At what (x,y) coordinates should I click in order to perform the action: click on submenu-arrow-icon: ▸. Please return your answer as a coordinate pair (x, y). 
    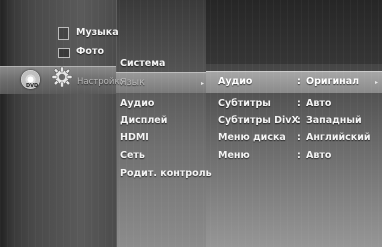
    Looking at the image, I should click on (203, 83).